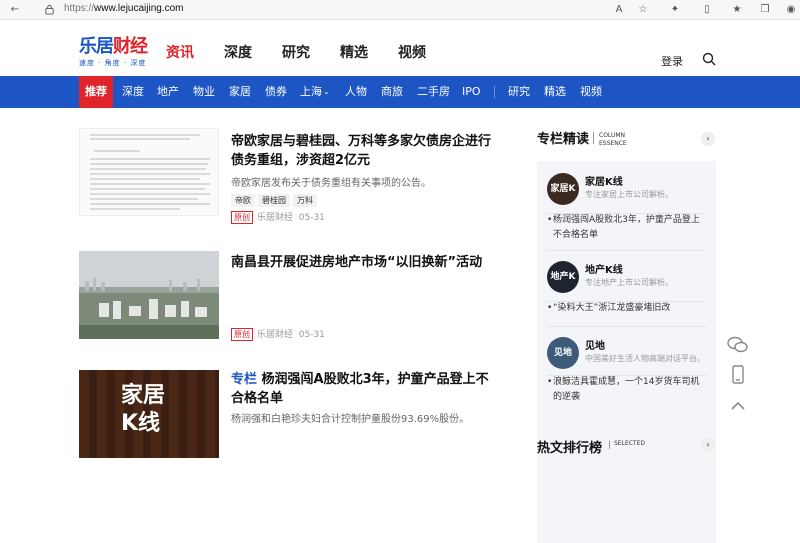  What do you see at coordinates (365, 389) in the screenshot?
I see `article-title: 专栏 杨润强闯A股败北3年，护童产品登上不合格名单` at bounding box center [365, 389].